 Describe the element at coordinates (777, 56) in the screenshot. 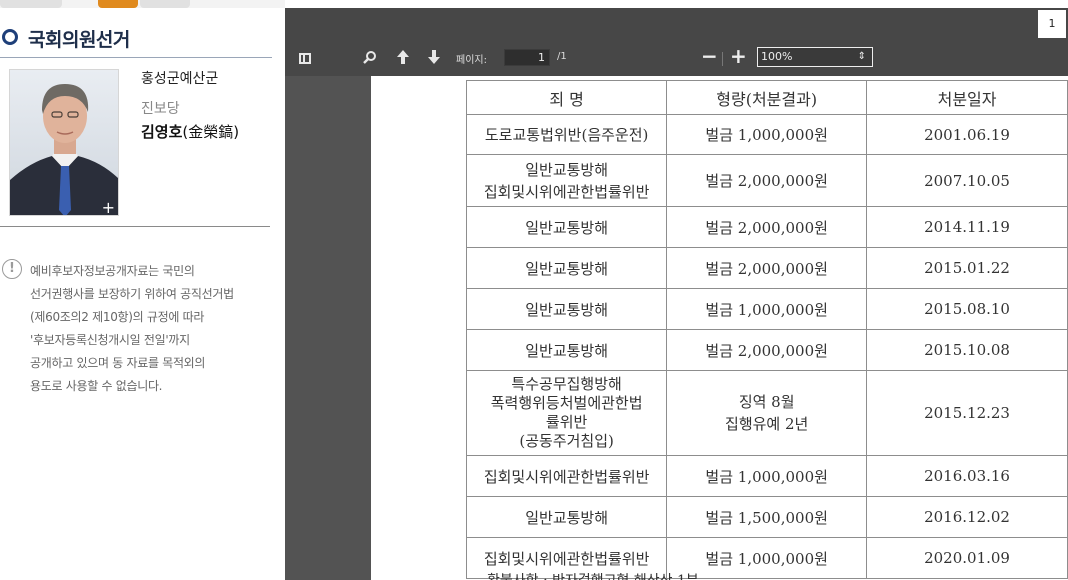

I see `zoom-value: 100%` at that location.